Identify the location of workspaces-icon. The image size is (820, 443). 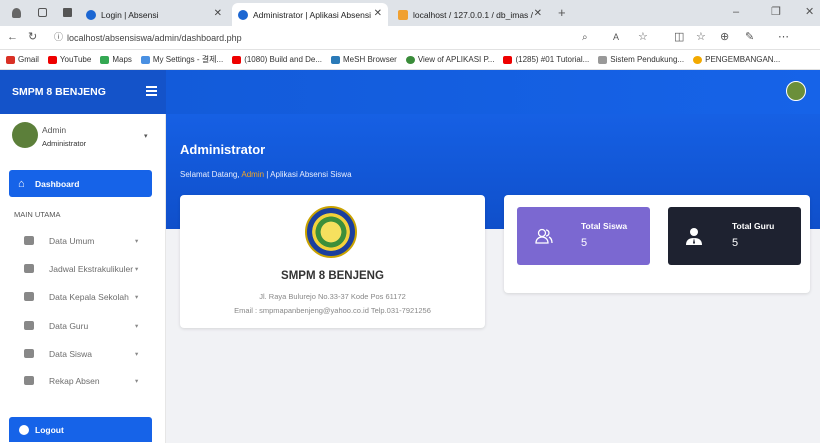
(42, 12).